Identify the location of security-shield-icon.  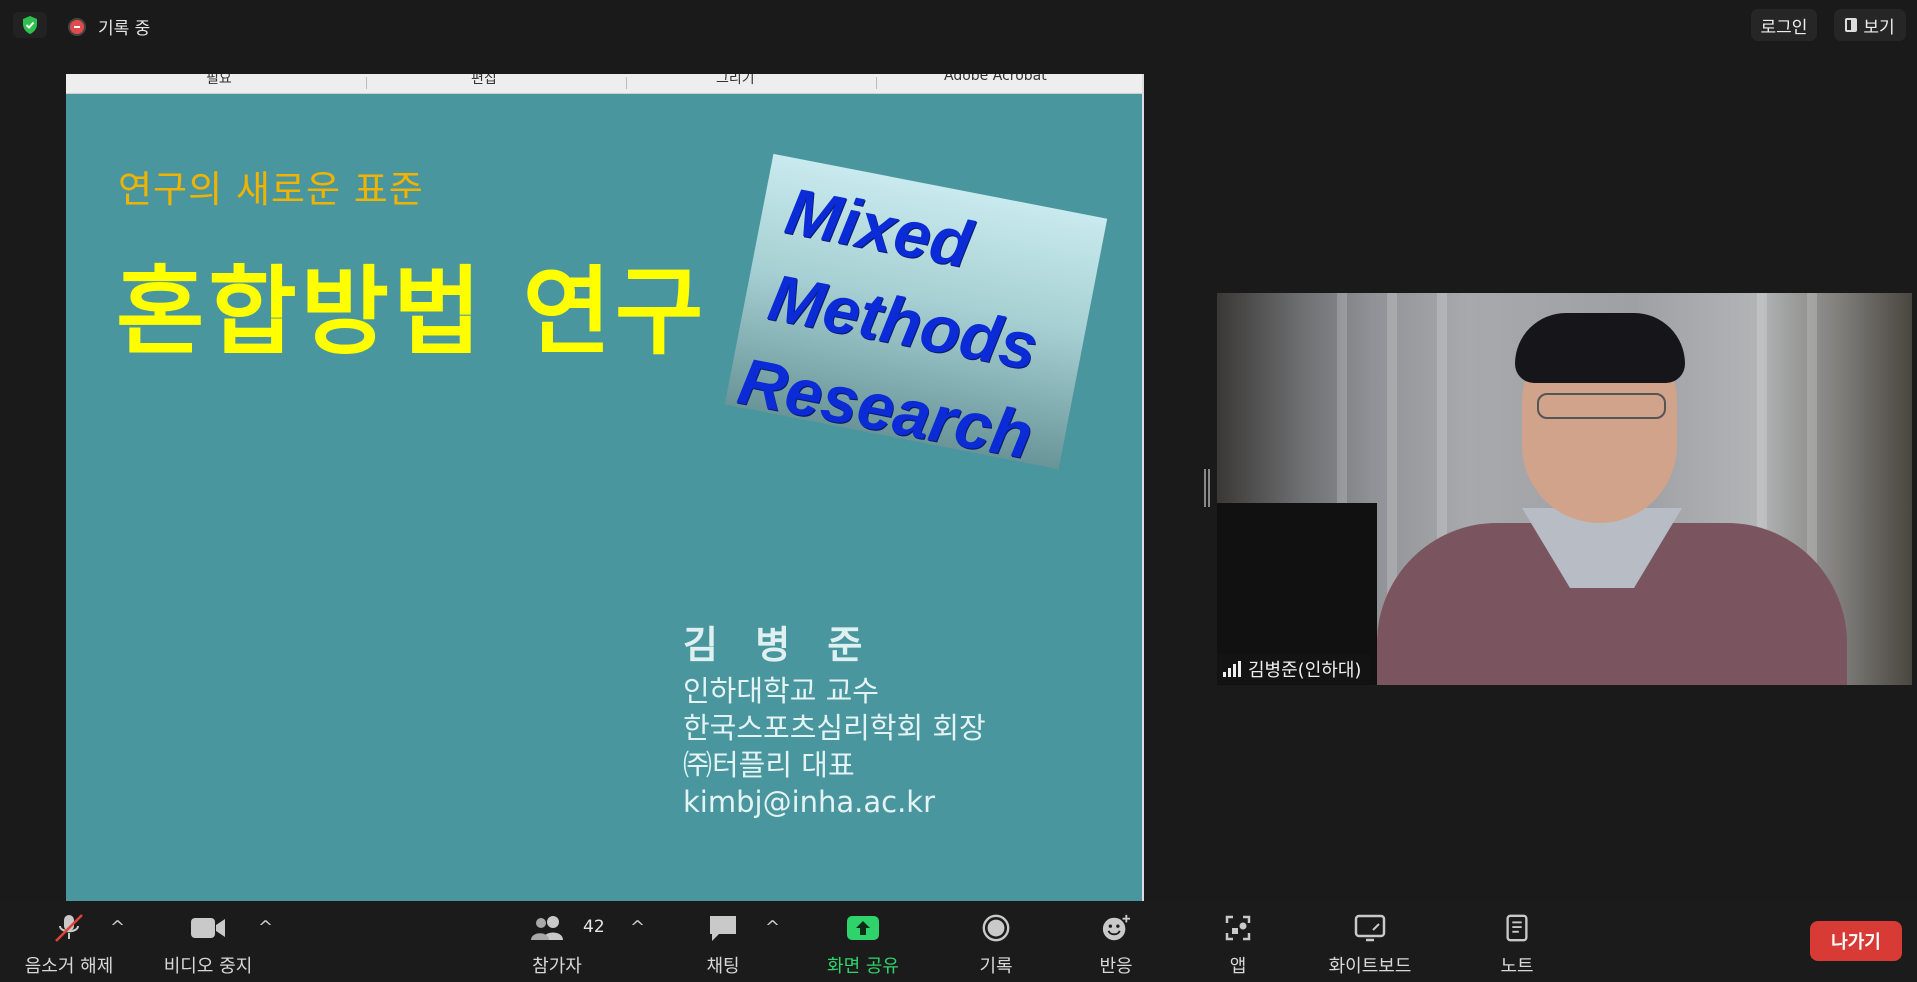
(30, 25).